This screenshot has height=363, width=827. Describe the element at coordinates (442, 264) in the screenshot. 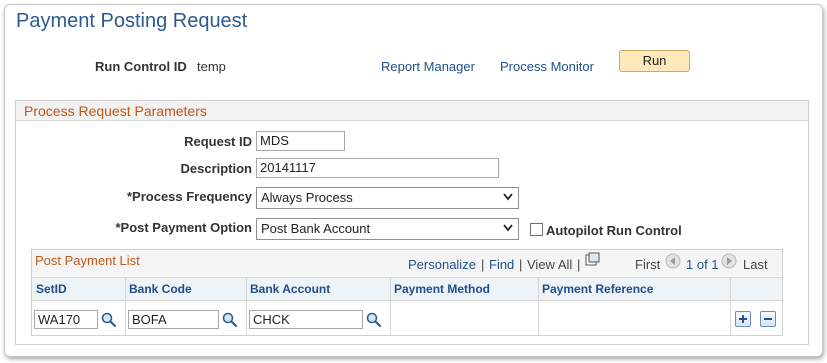

I see `personalize-link: Personalize` at that location.